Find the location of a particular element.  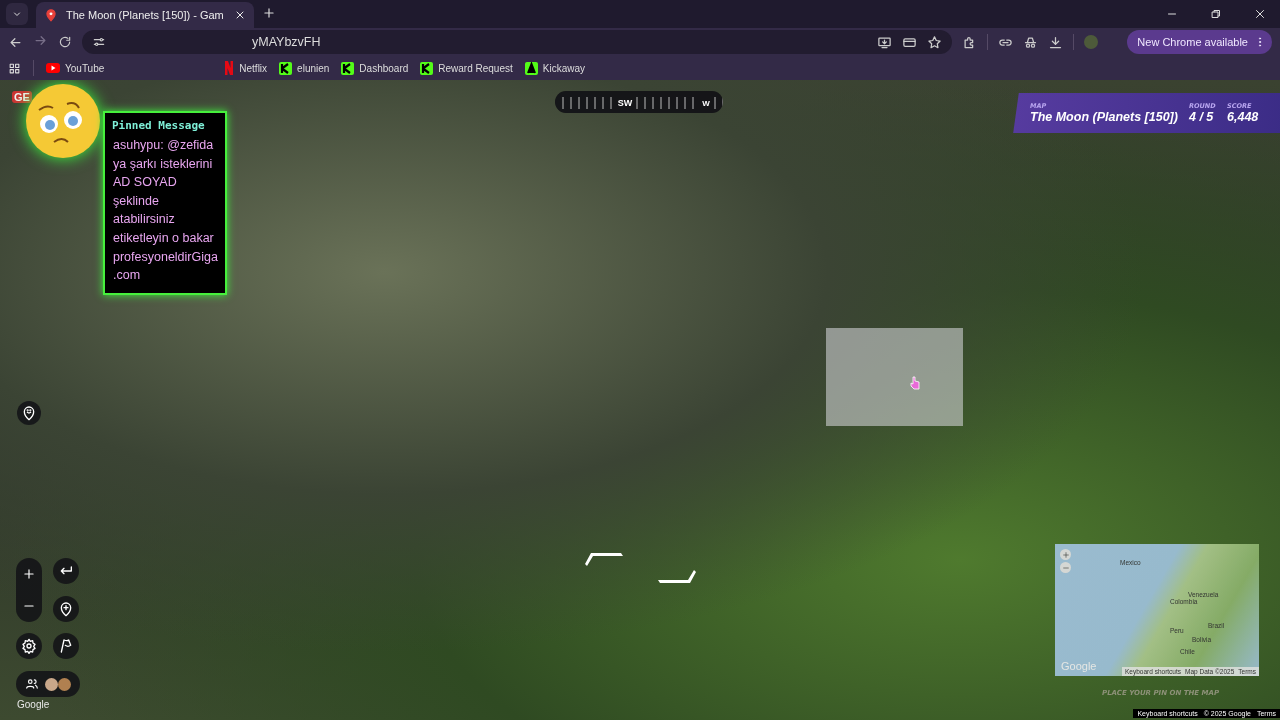

google-logo: Google is located at coordinates (33, 704).